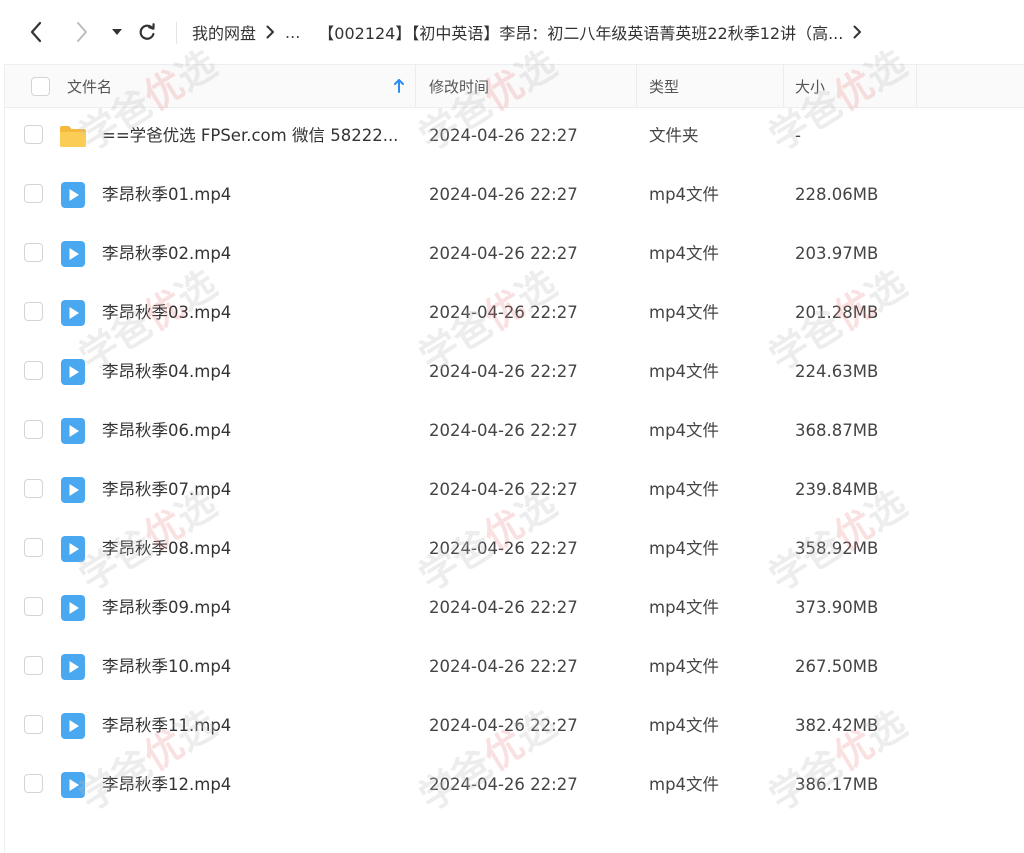 This screenshot has width=1024, height=853. Describe the element at coordinates (514, 253) in the screenshot. I see `file-row: 李昂秋季02.mp4 2024-04-26 22:27 mp4文件 203.97MB` at that location.